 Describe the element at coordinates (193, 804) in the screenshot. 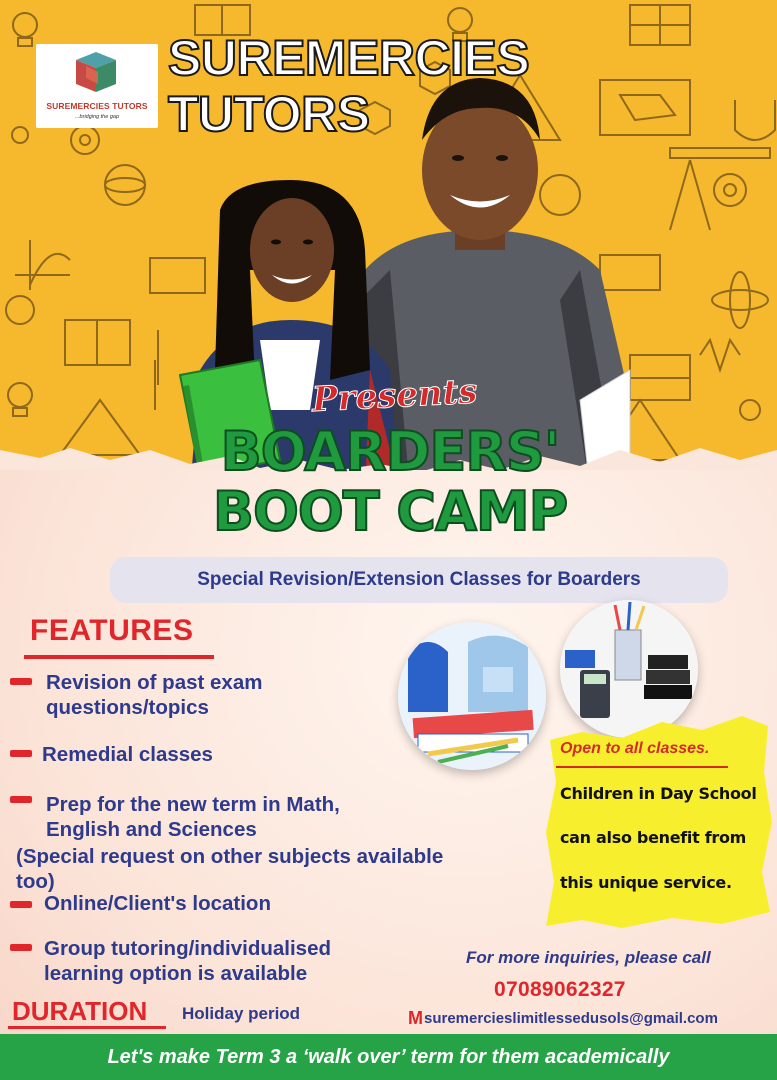

I see `feature-line: Prep for the new term in Math,` at that location.